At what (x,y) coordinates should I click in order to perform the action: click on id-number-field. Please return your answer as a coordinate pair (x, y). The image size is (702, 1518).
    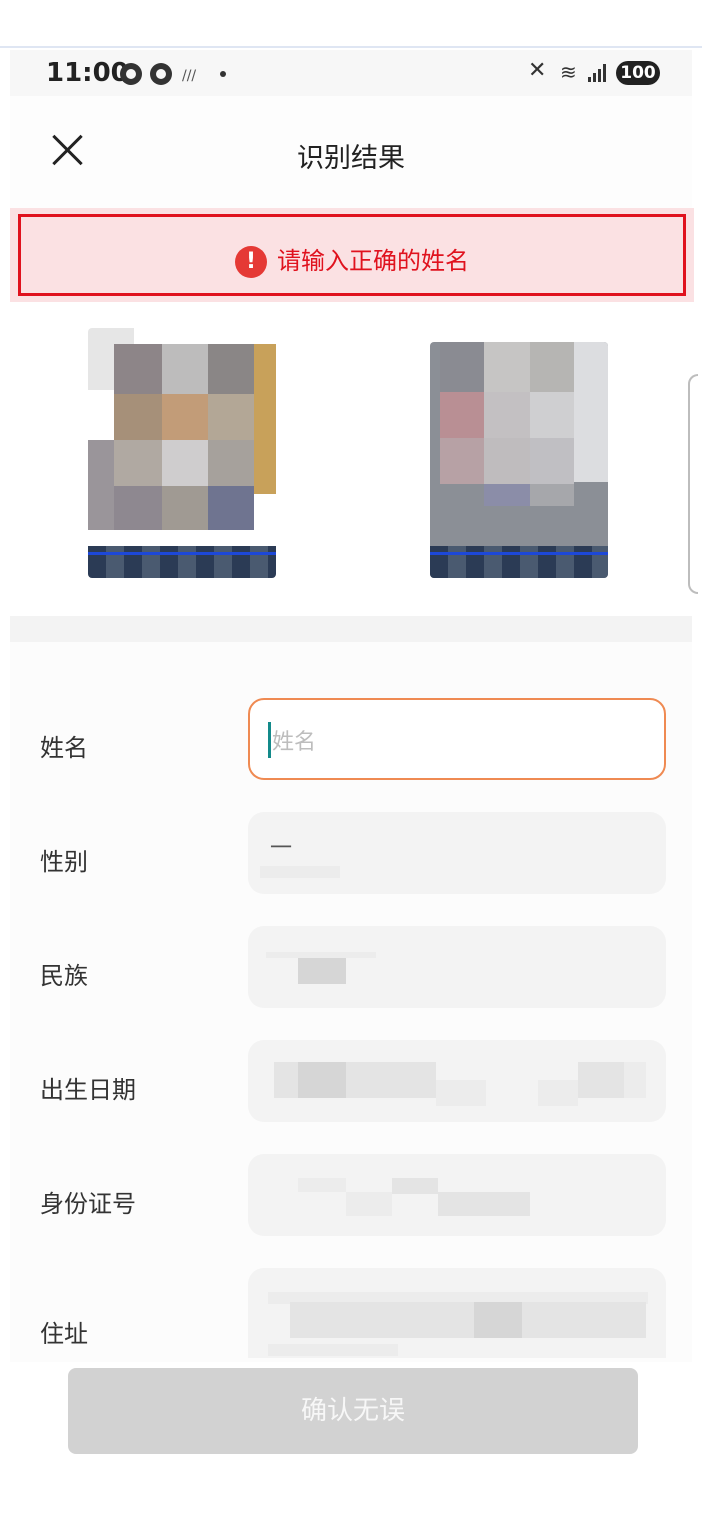
    Looking at the image, I should click on (457, 1195).